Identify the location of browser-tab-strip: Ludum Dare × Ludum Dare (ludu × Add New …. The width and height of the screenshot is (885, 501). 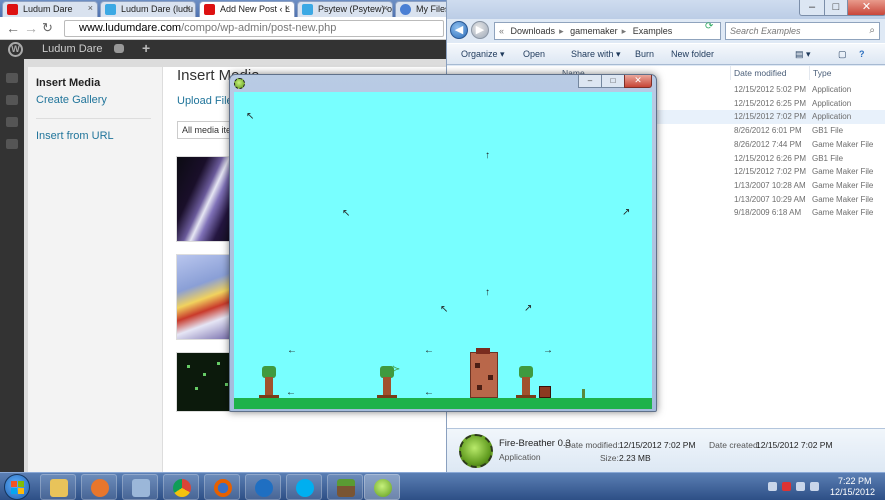
(225, 9).